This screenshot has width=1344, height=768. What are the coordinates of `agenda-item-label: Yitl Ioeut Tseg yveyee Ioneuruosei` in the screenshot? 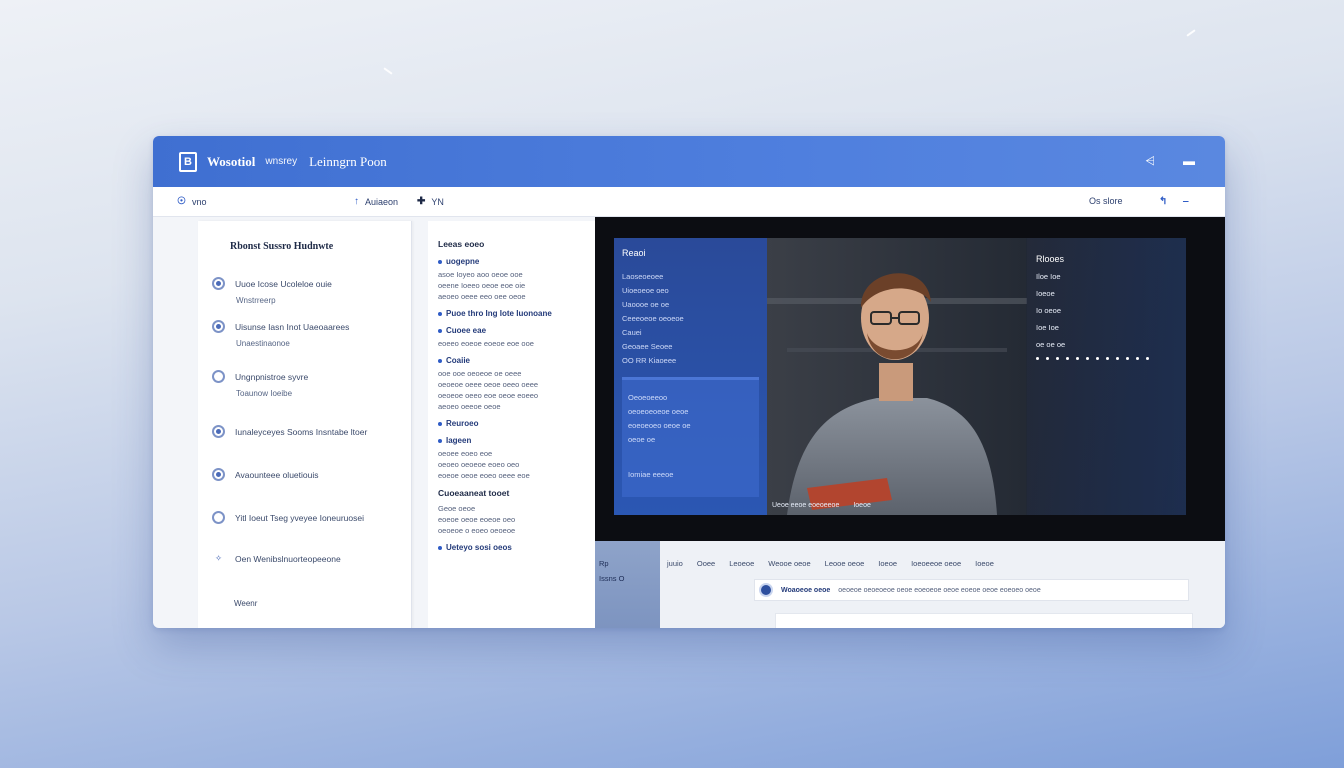 It's located at (299, 517).